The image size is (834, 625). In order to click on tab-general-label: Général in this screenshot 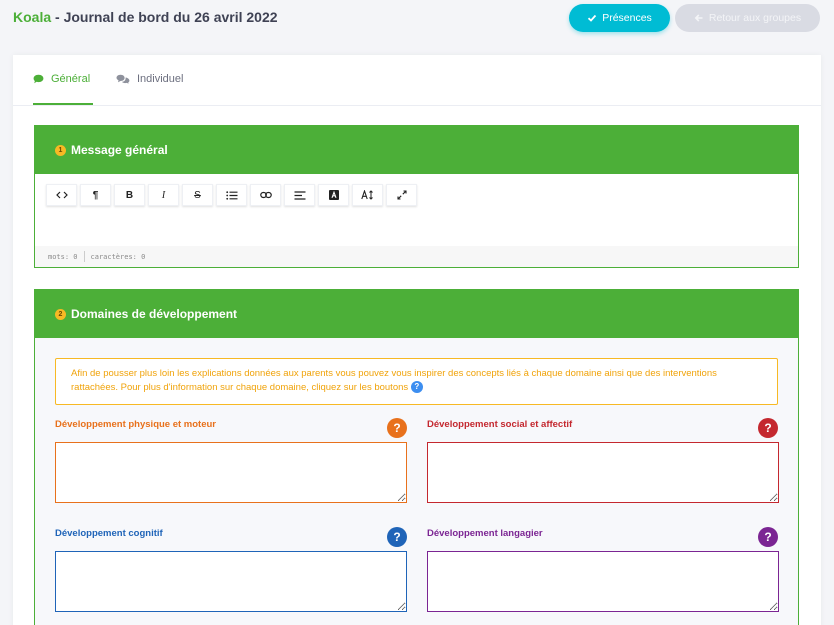, I will do `click(71, 79)`.